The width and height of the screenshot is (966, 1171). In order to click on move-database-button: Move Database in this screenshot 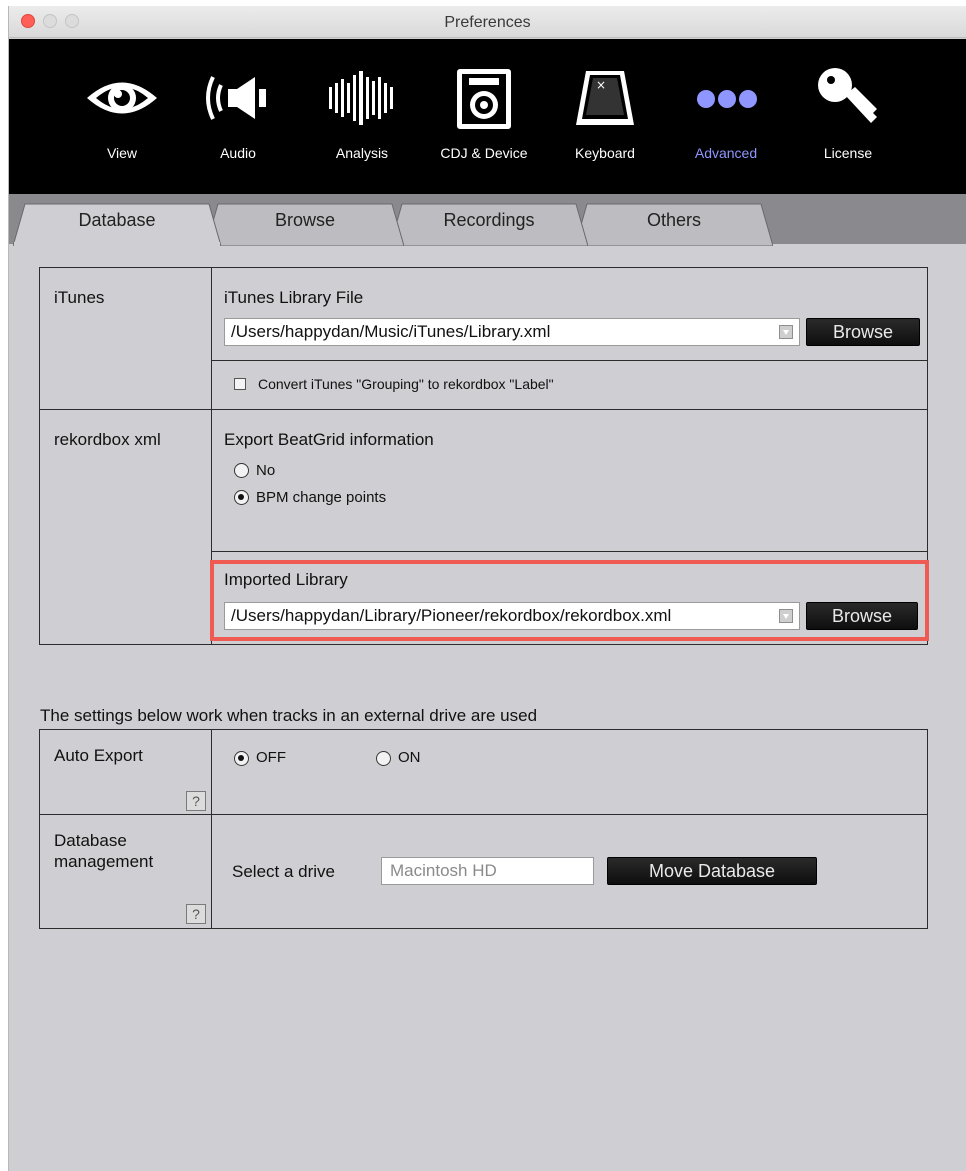, I will do `click(712, 871)`.